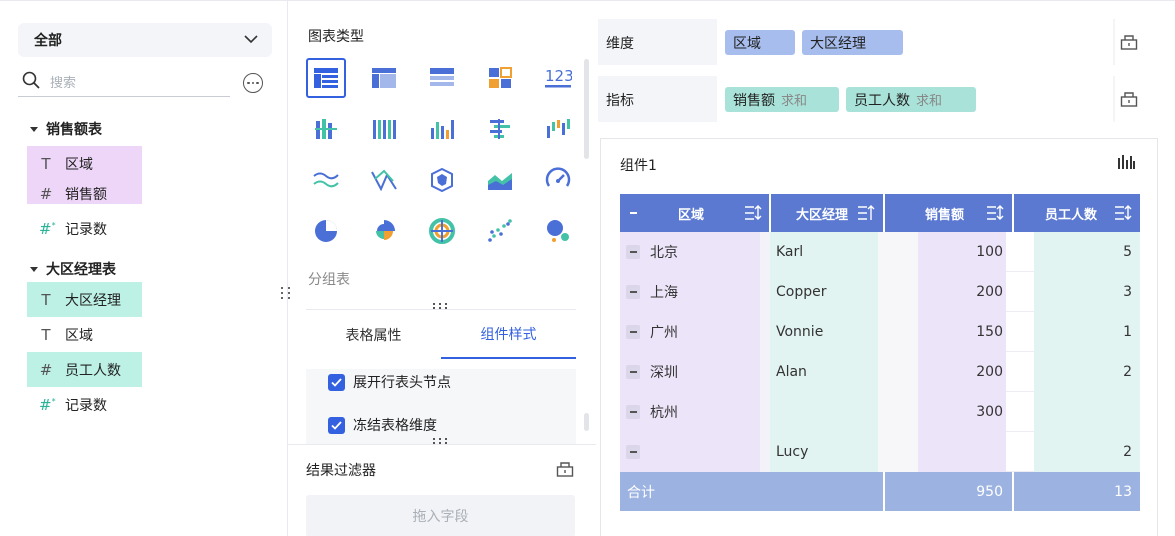 The width and height of the screenshot is (1175, 536). Describe the element at coordinates (84, 299) in the screenshot. I see `field-item: T 大区经理` at that location.